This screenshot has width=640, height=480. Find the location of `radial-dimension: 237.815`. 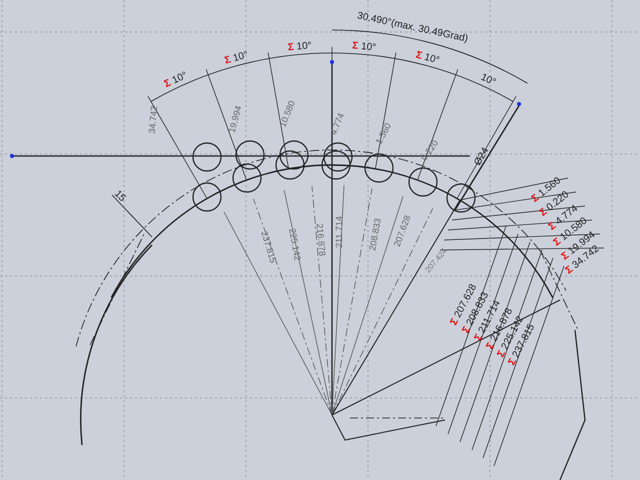

radial-dimension: 237.815 is located at coordinates (268, 247).